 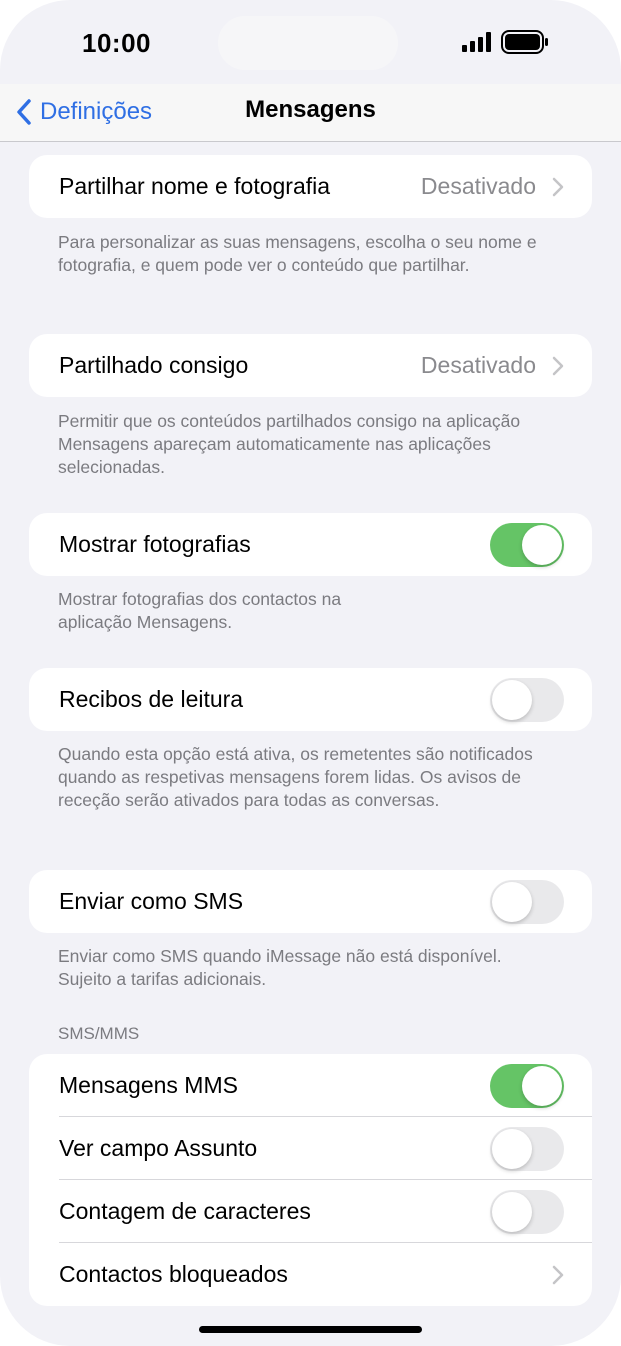 What do you see at coordinates (476, 42) in the screenshot?
I see `cellular-signal-icon` at bounding box center [476, 42].